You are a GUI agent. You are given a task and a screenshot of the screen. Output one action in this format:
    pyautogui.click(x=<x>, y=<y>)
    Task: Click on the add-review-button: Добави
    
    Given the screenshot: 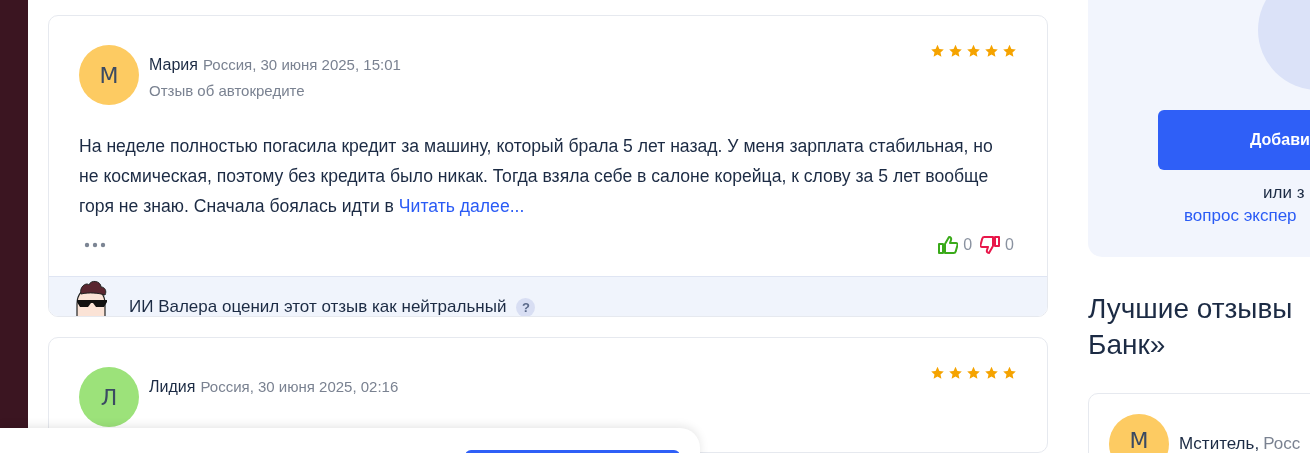 What is the action you would take?
    pyautogui.click(x=1234, y=140)
    